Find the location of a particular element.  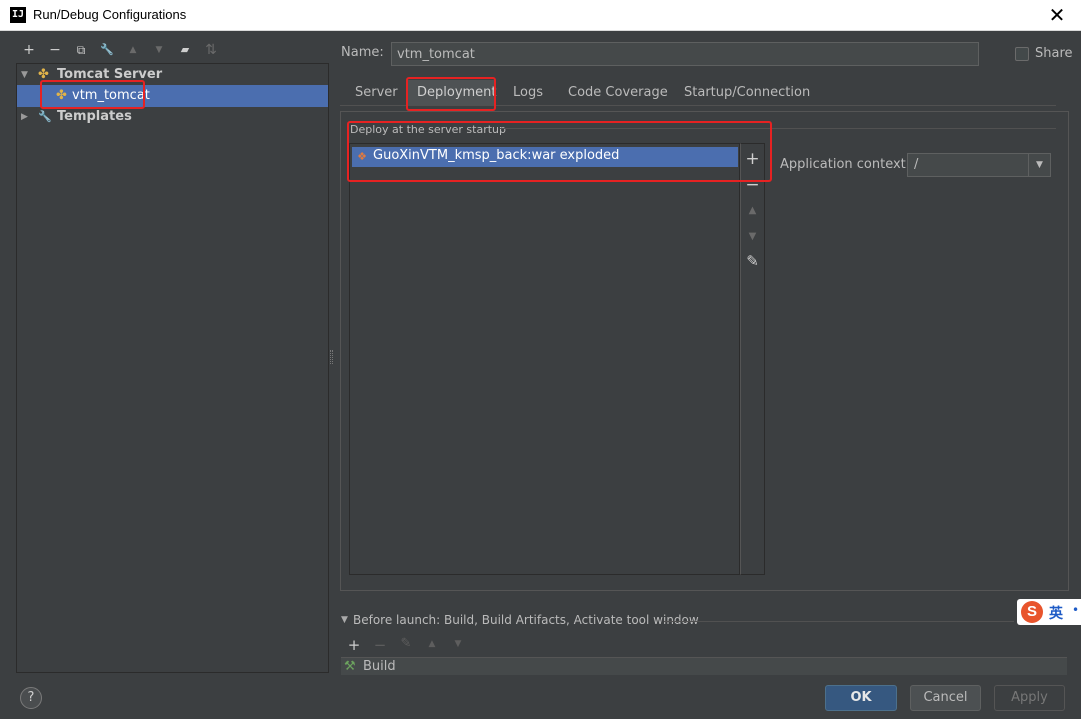

ime-mode-label: 英 is located at coordinates (1056, 614).